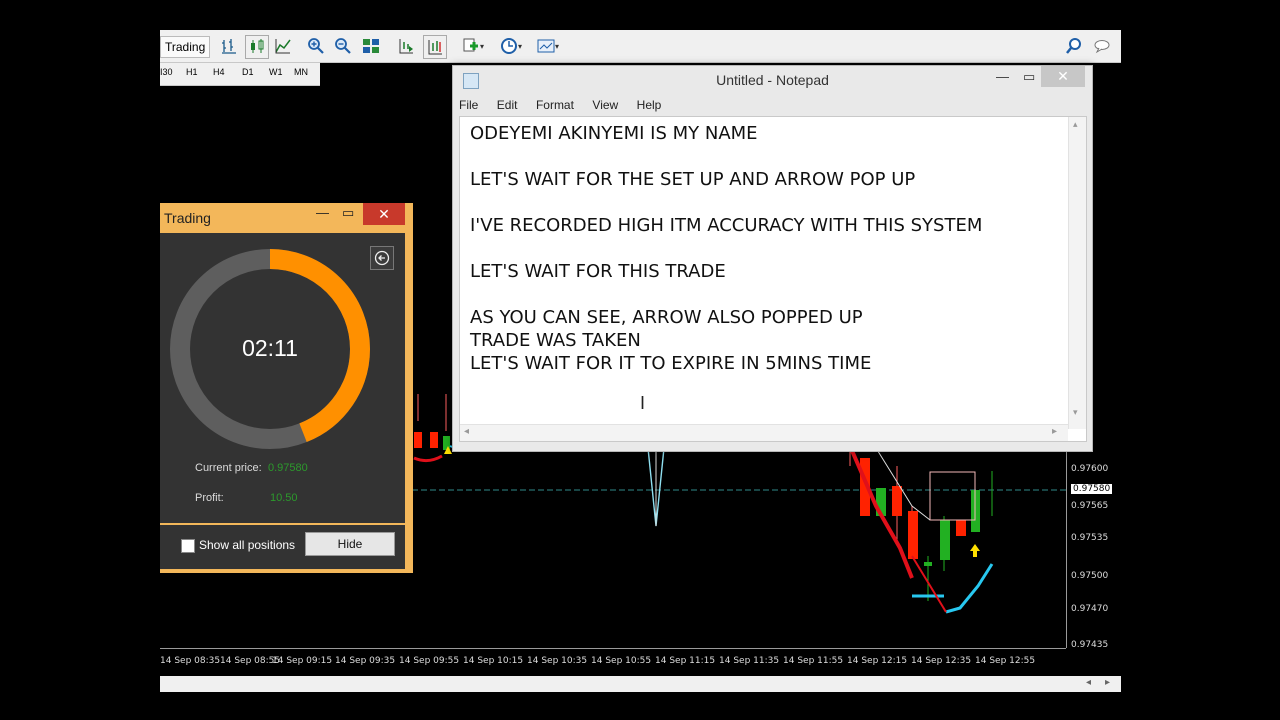 This screenshot has height=720, width=1280. I want to click on time-label: 14 Sep 11:15, so click(685, 661).